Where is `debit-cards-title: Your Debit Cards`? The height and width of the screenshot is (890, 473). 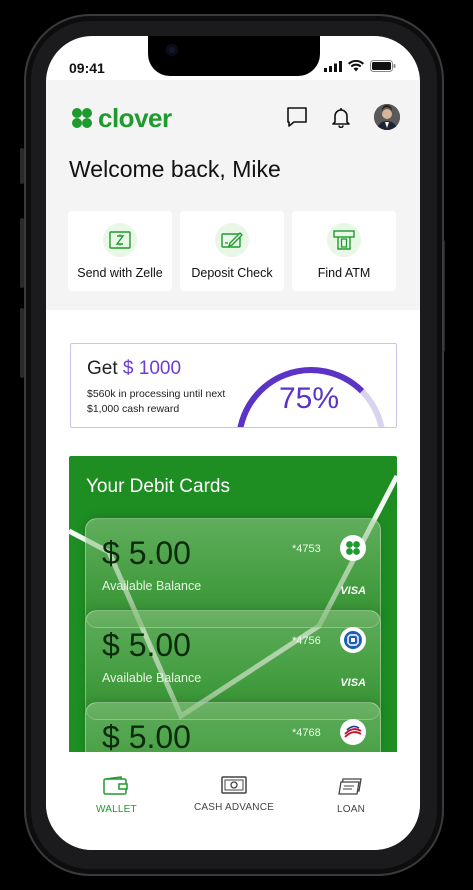 debit-cards-title: Your Debit Cards is located at coordinates (158, 486).